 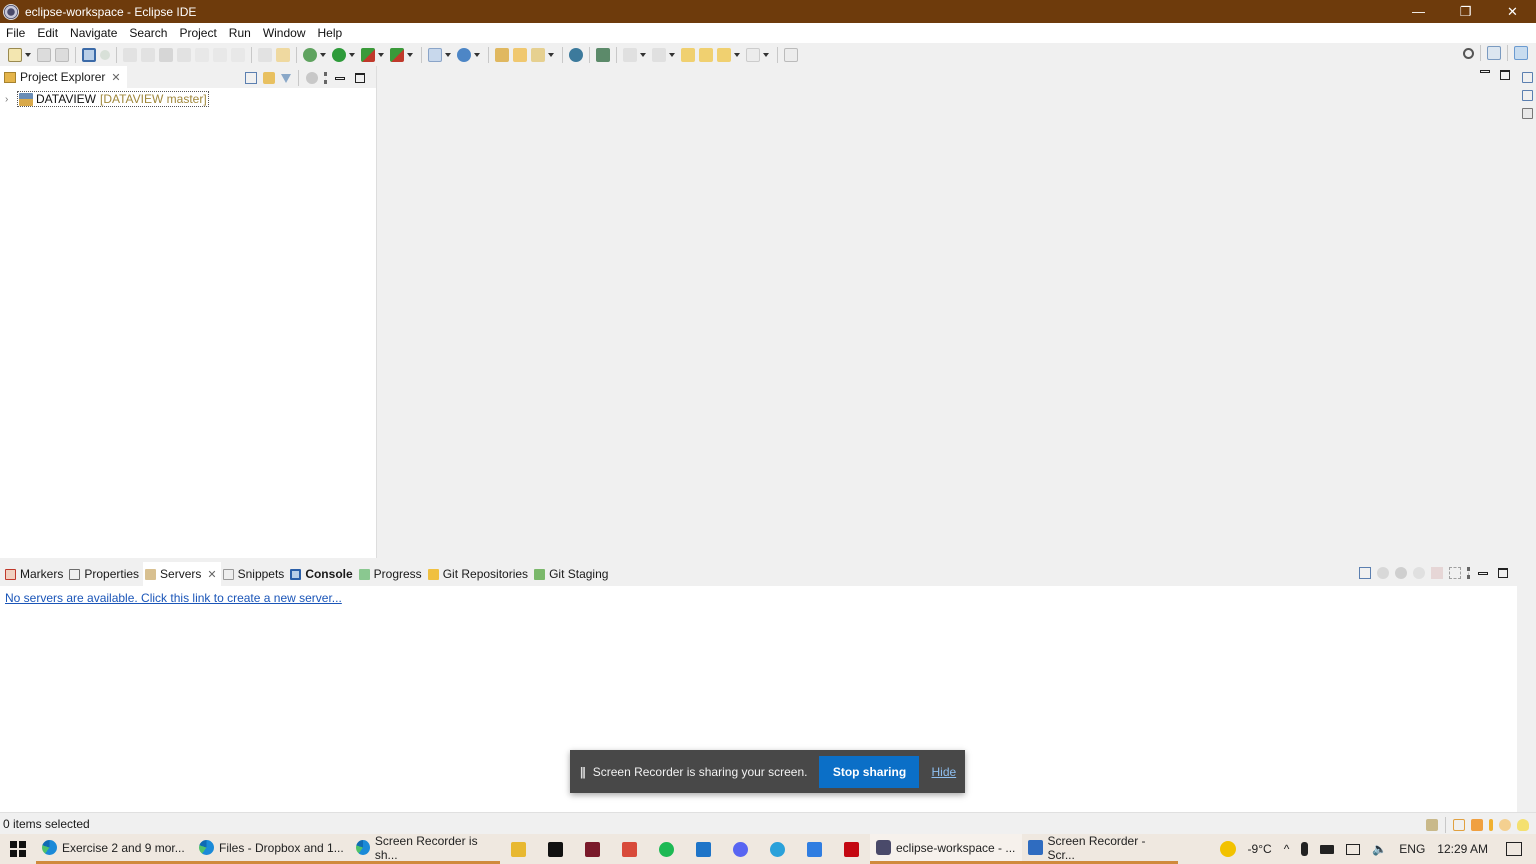 I want to click on tutorial-icon, so click(x=1477, y=825).